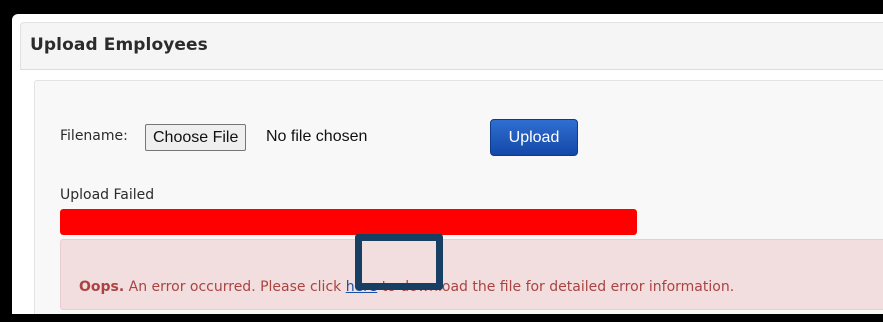  Describe the element at coordinates (107, 195) in the screenshot. I see `upload-status-label: Upload Failed` at that location.